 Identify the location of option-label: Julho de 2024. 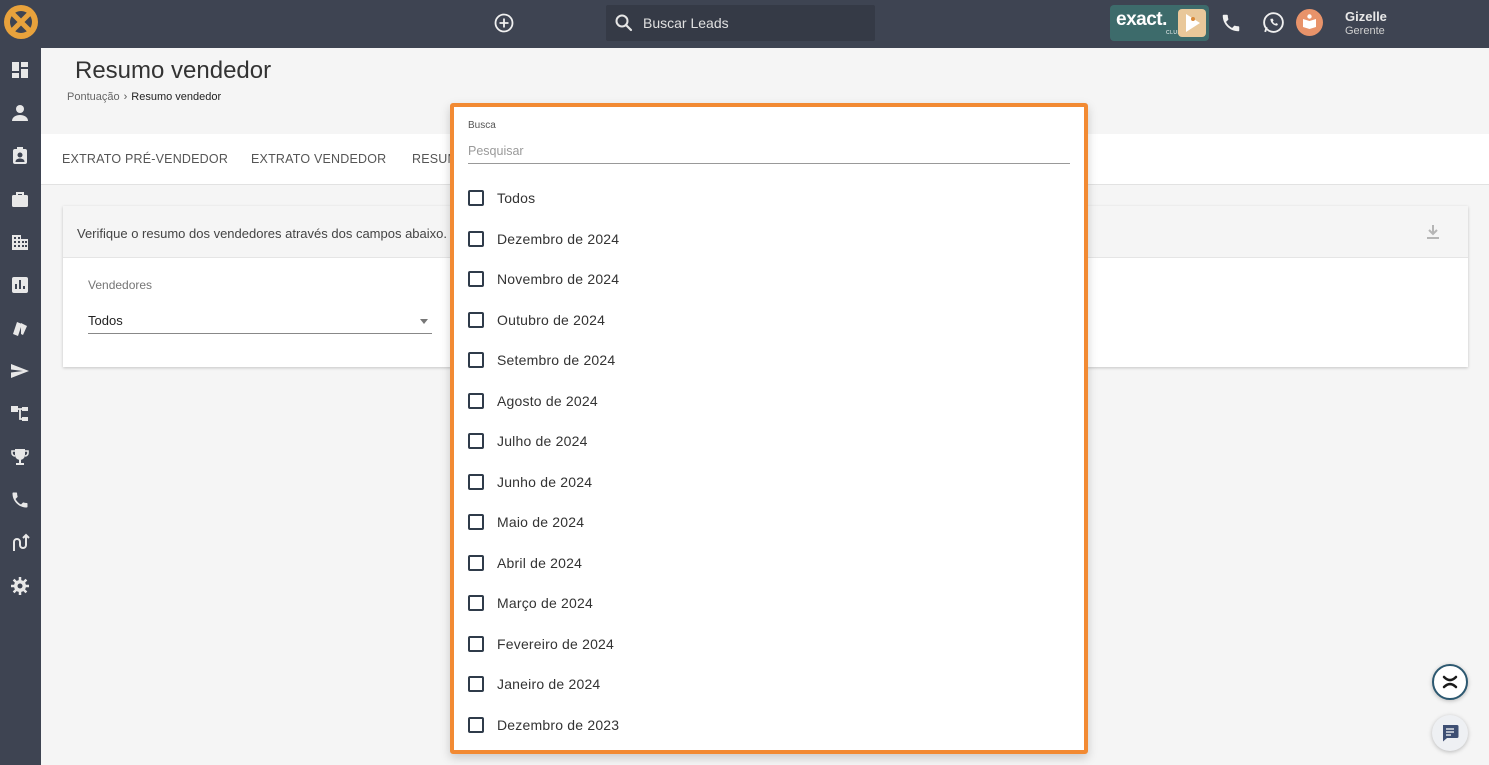
(542, 441).